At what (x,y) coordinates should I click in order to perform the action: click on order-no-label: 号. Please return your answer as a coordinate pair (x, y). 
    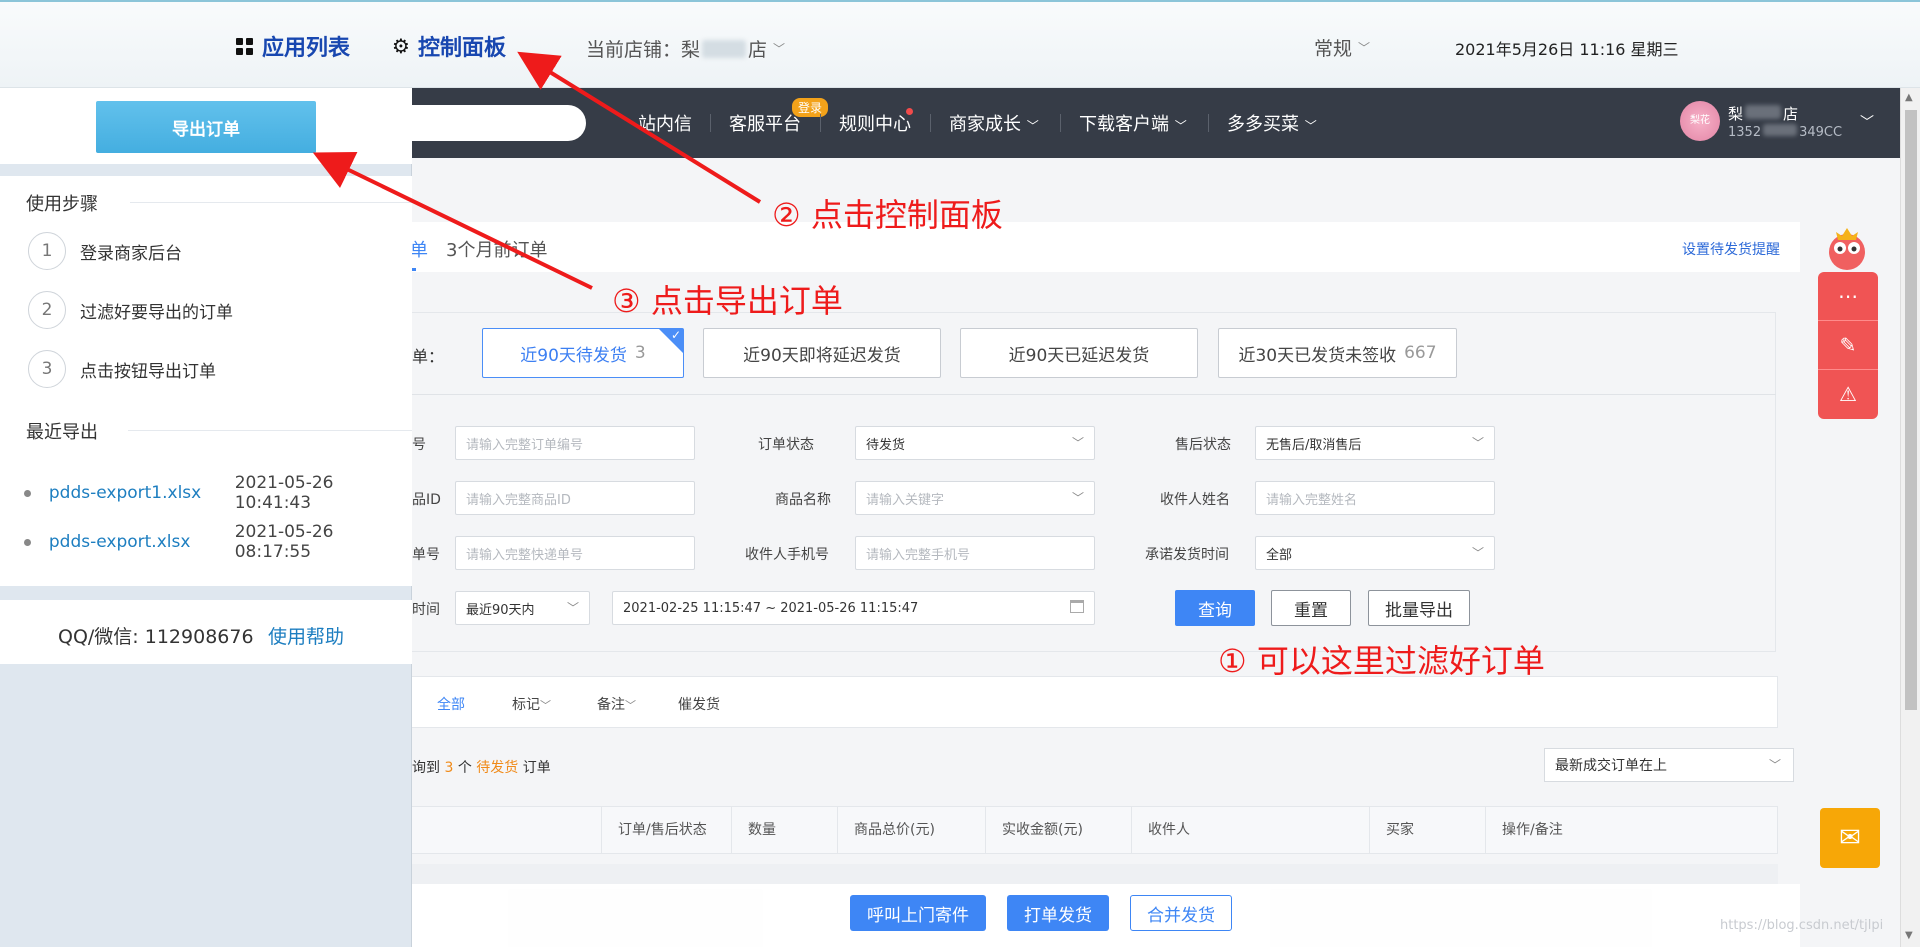
    Looking at the image, I should click on (419, 445).